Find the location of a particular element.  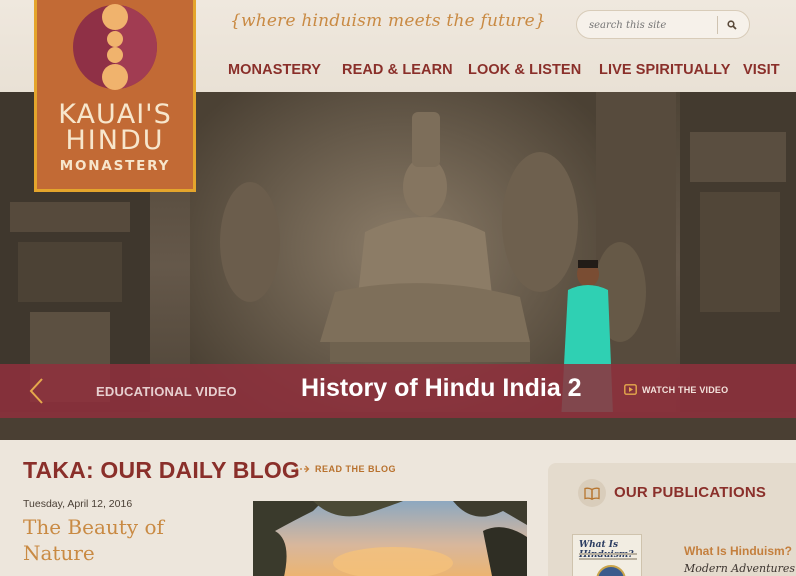

book-subtitle: Modern Adventures int is located at coordinates (740, 568).